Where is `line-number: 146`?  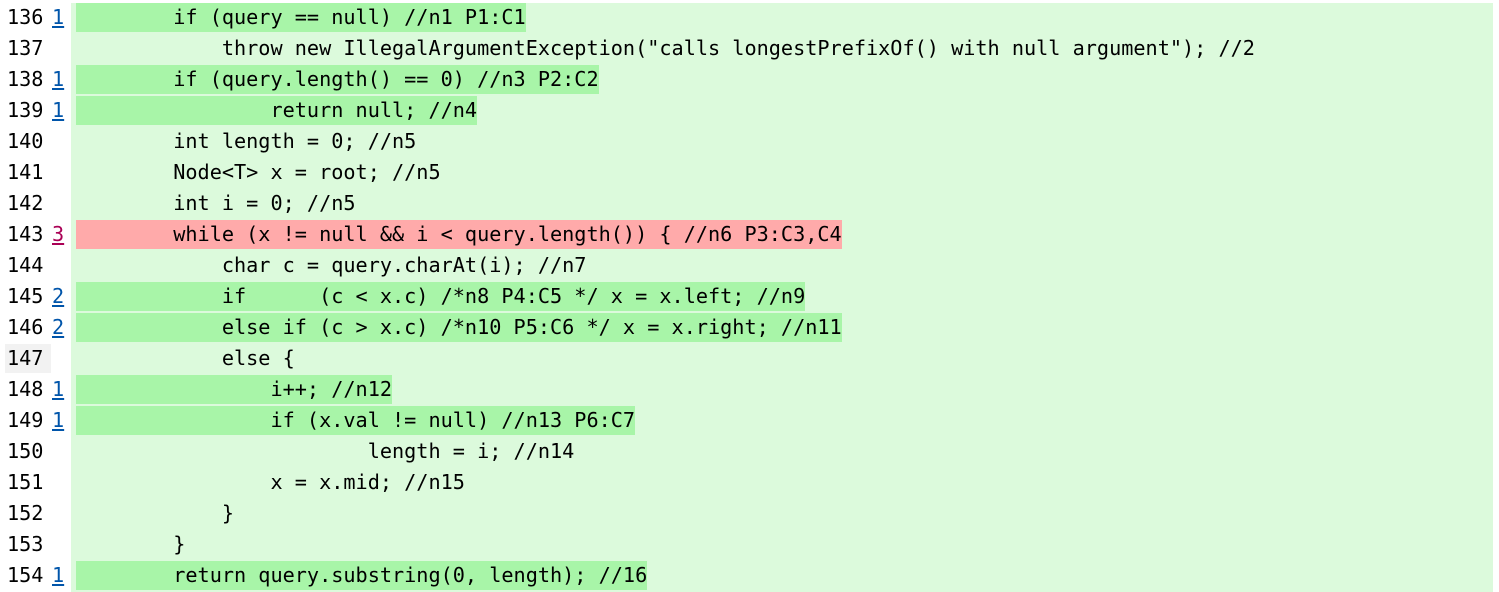 line-number: 146 is located at coordinates (25, 327).